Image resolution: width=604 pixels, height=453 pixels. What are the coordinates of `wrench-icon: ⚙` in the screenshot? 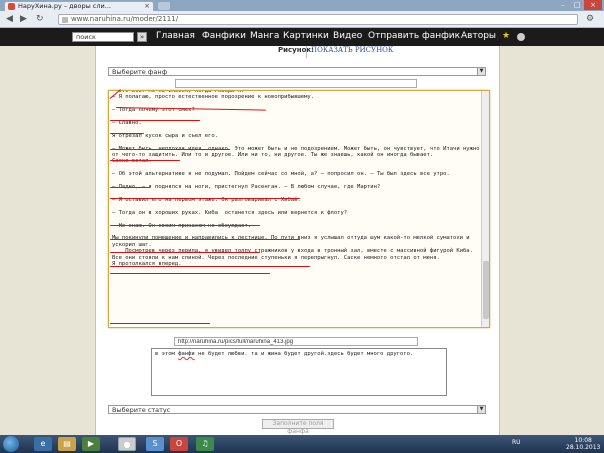 It's located at (590, 19).